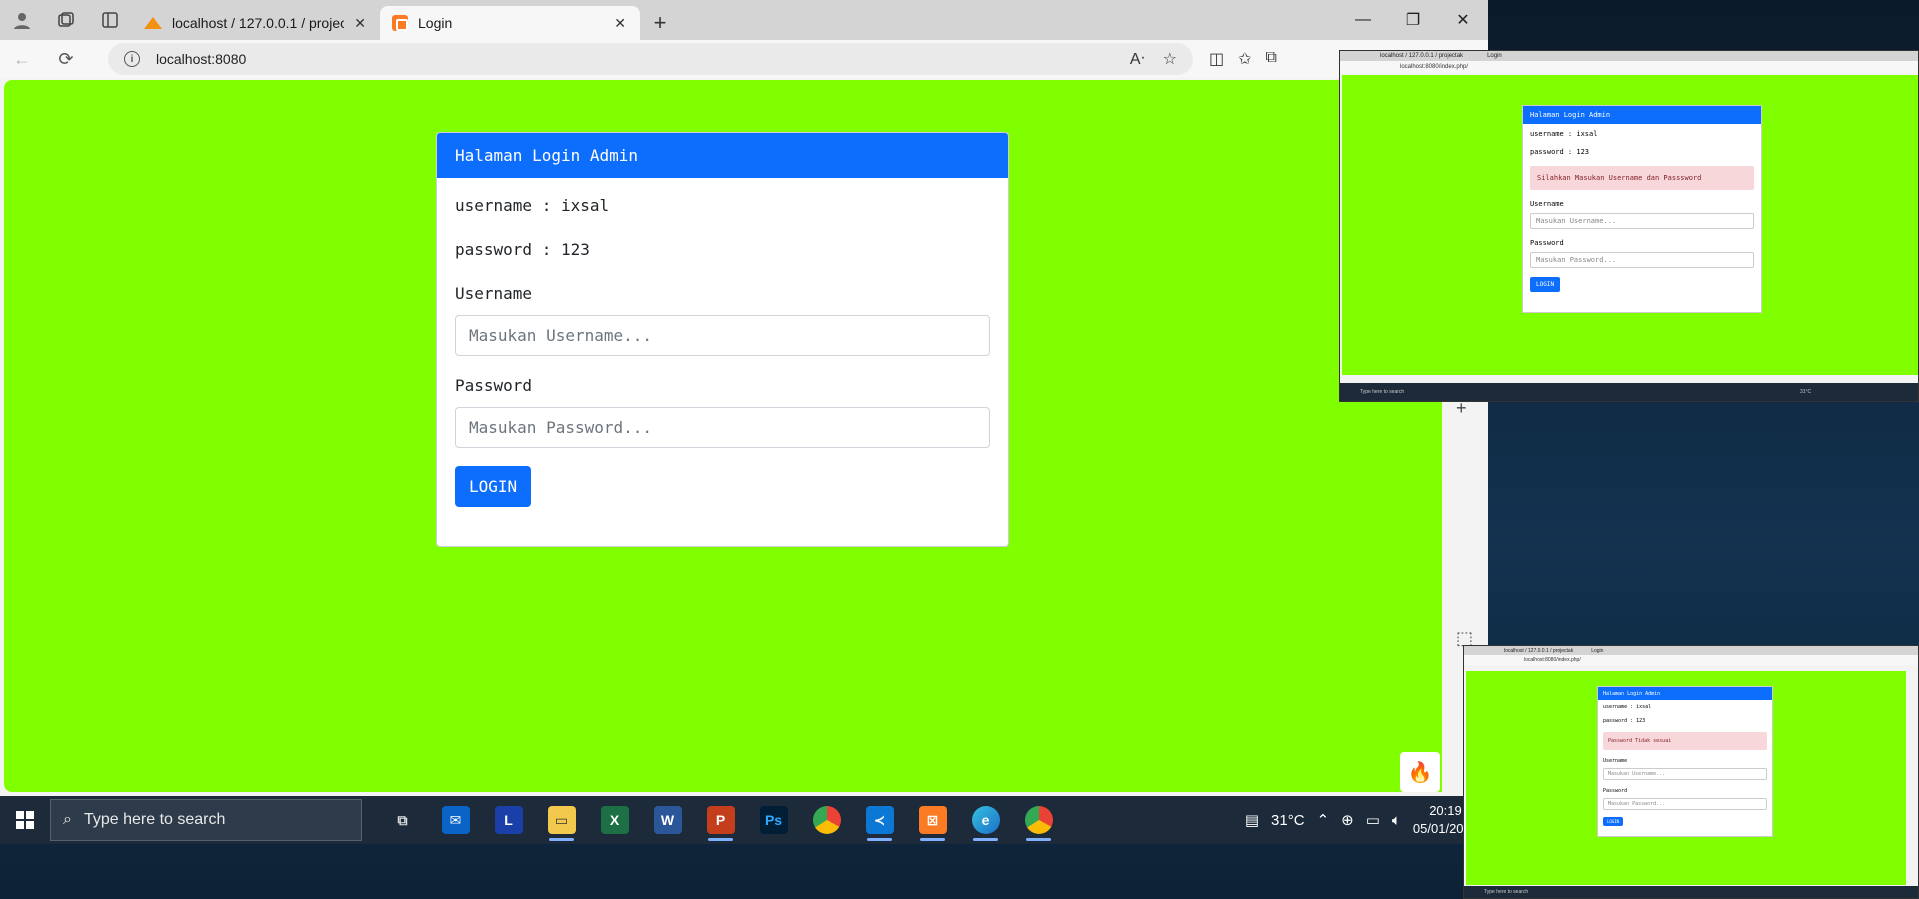 The image size is (1919, 899). What do you see at coordinates (435, 23) in the screenshot?
I see `tab-label: Login` at bounding box center [435, 23].